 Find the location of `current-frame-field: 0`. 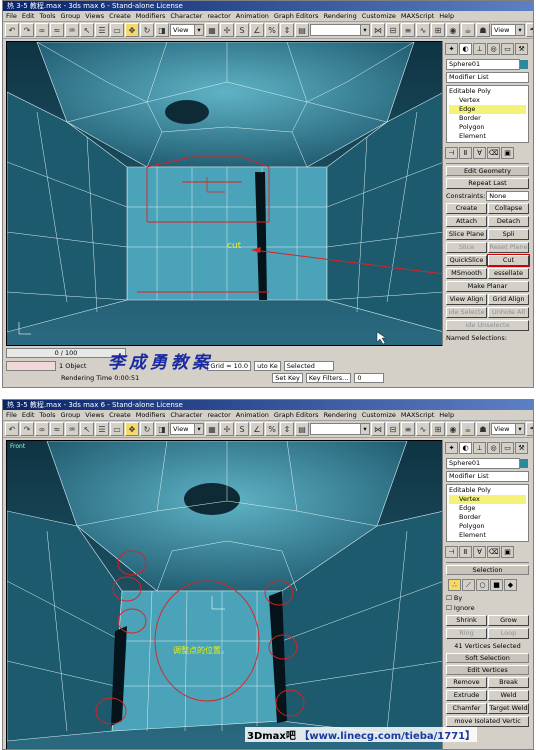

current-frame-field: 0 is located at coordinates (369, 378).